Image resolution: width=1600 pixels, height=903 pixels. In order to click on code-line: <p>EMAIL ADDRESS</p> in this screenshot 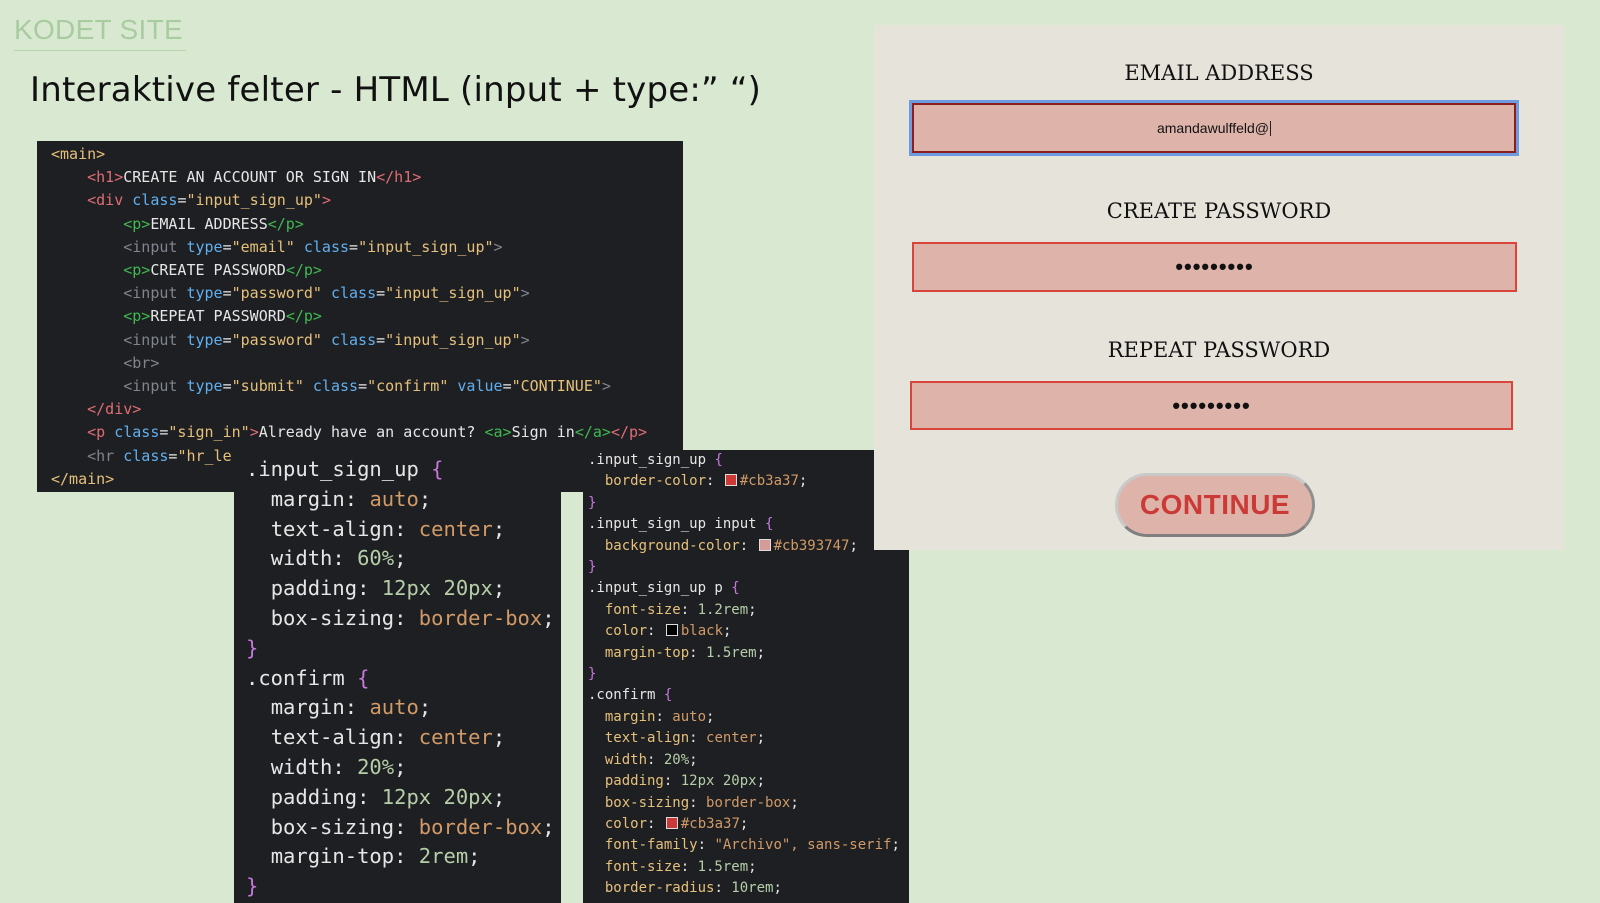, I will do `click(213, 223)`.